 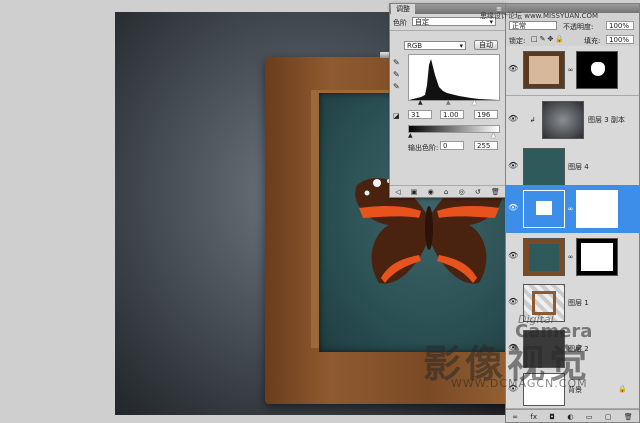 What do you see at coordinates (396, 116) in the screenshot?
I see `clipping-icon: ◪` at bounding box center [396, 116].